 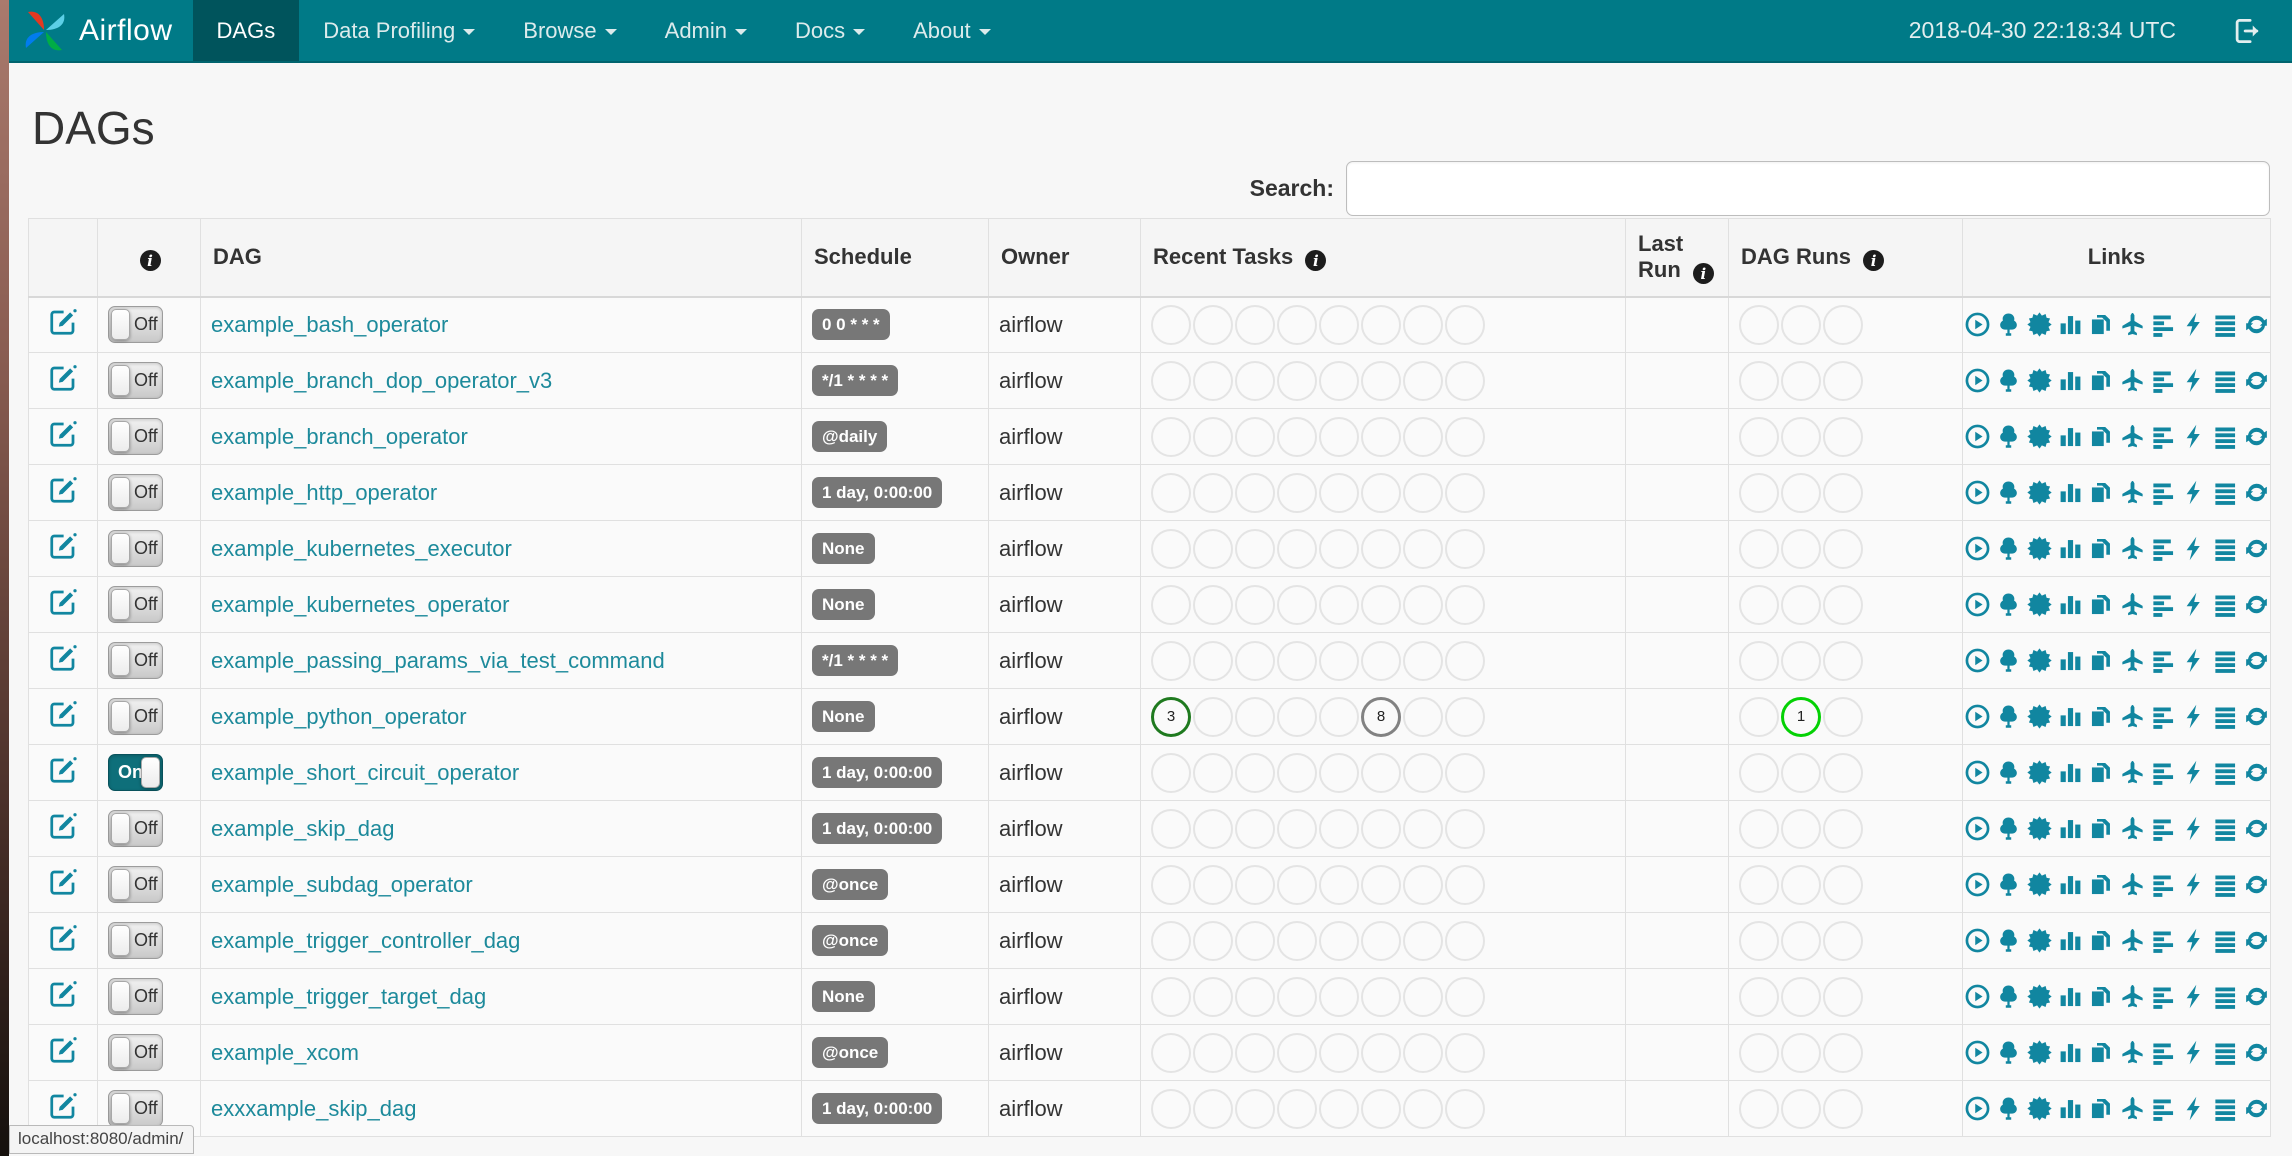 What do you see at coordinates (285, 1052) in the screenshot?
I see `dag-name-link: example_xcom` at bounding box center [285, 1052].